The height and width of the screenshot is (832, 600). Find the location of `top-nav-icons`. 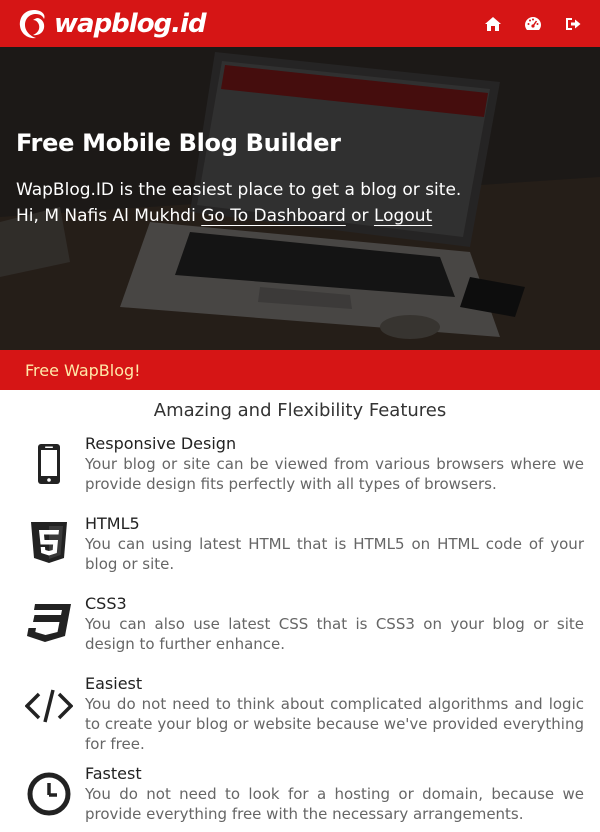

top-nav-icons is located at coordinates (533, 24).